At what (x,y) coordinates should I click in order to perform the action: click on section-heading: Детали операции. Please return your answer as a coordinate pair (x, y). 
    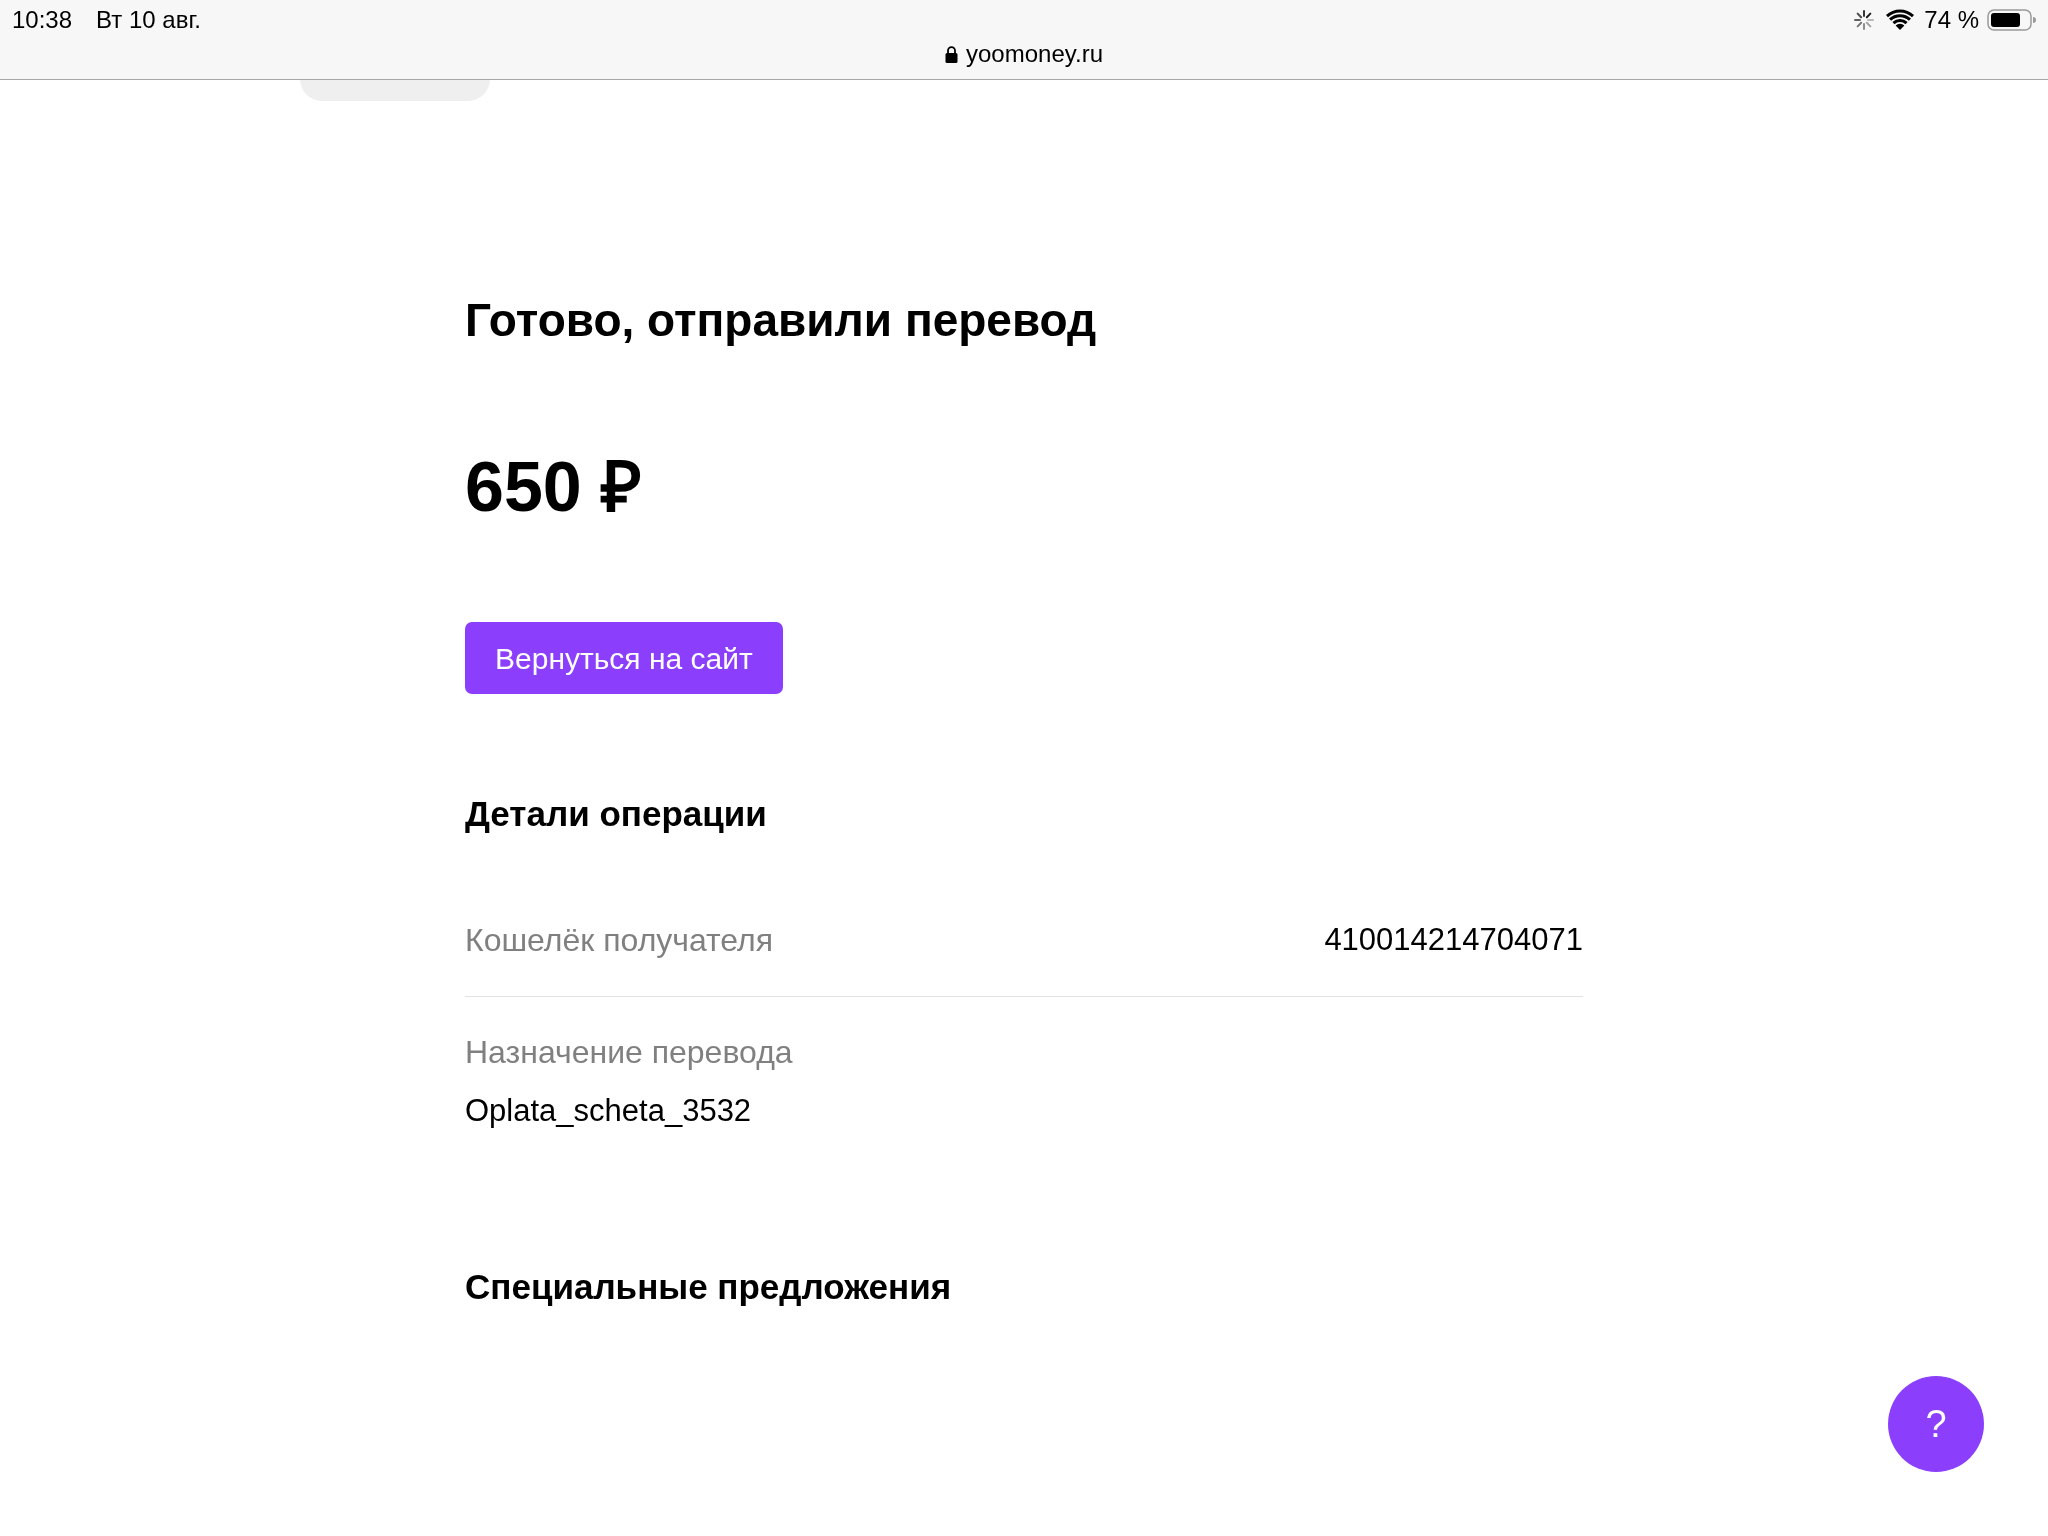
    Looking at the image, I should click on (616, 814).